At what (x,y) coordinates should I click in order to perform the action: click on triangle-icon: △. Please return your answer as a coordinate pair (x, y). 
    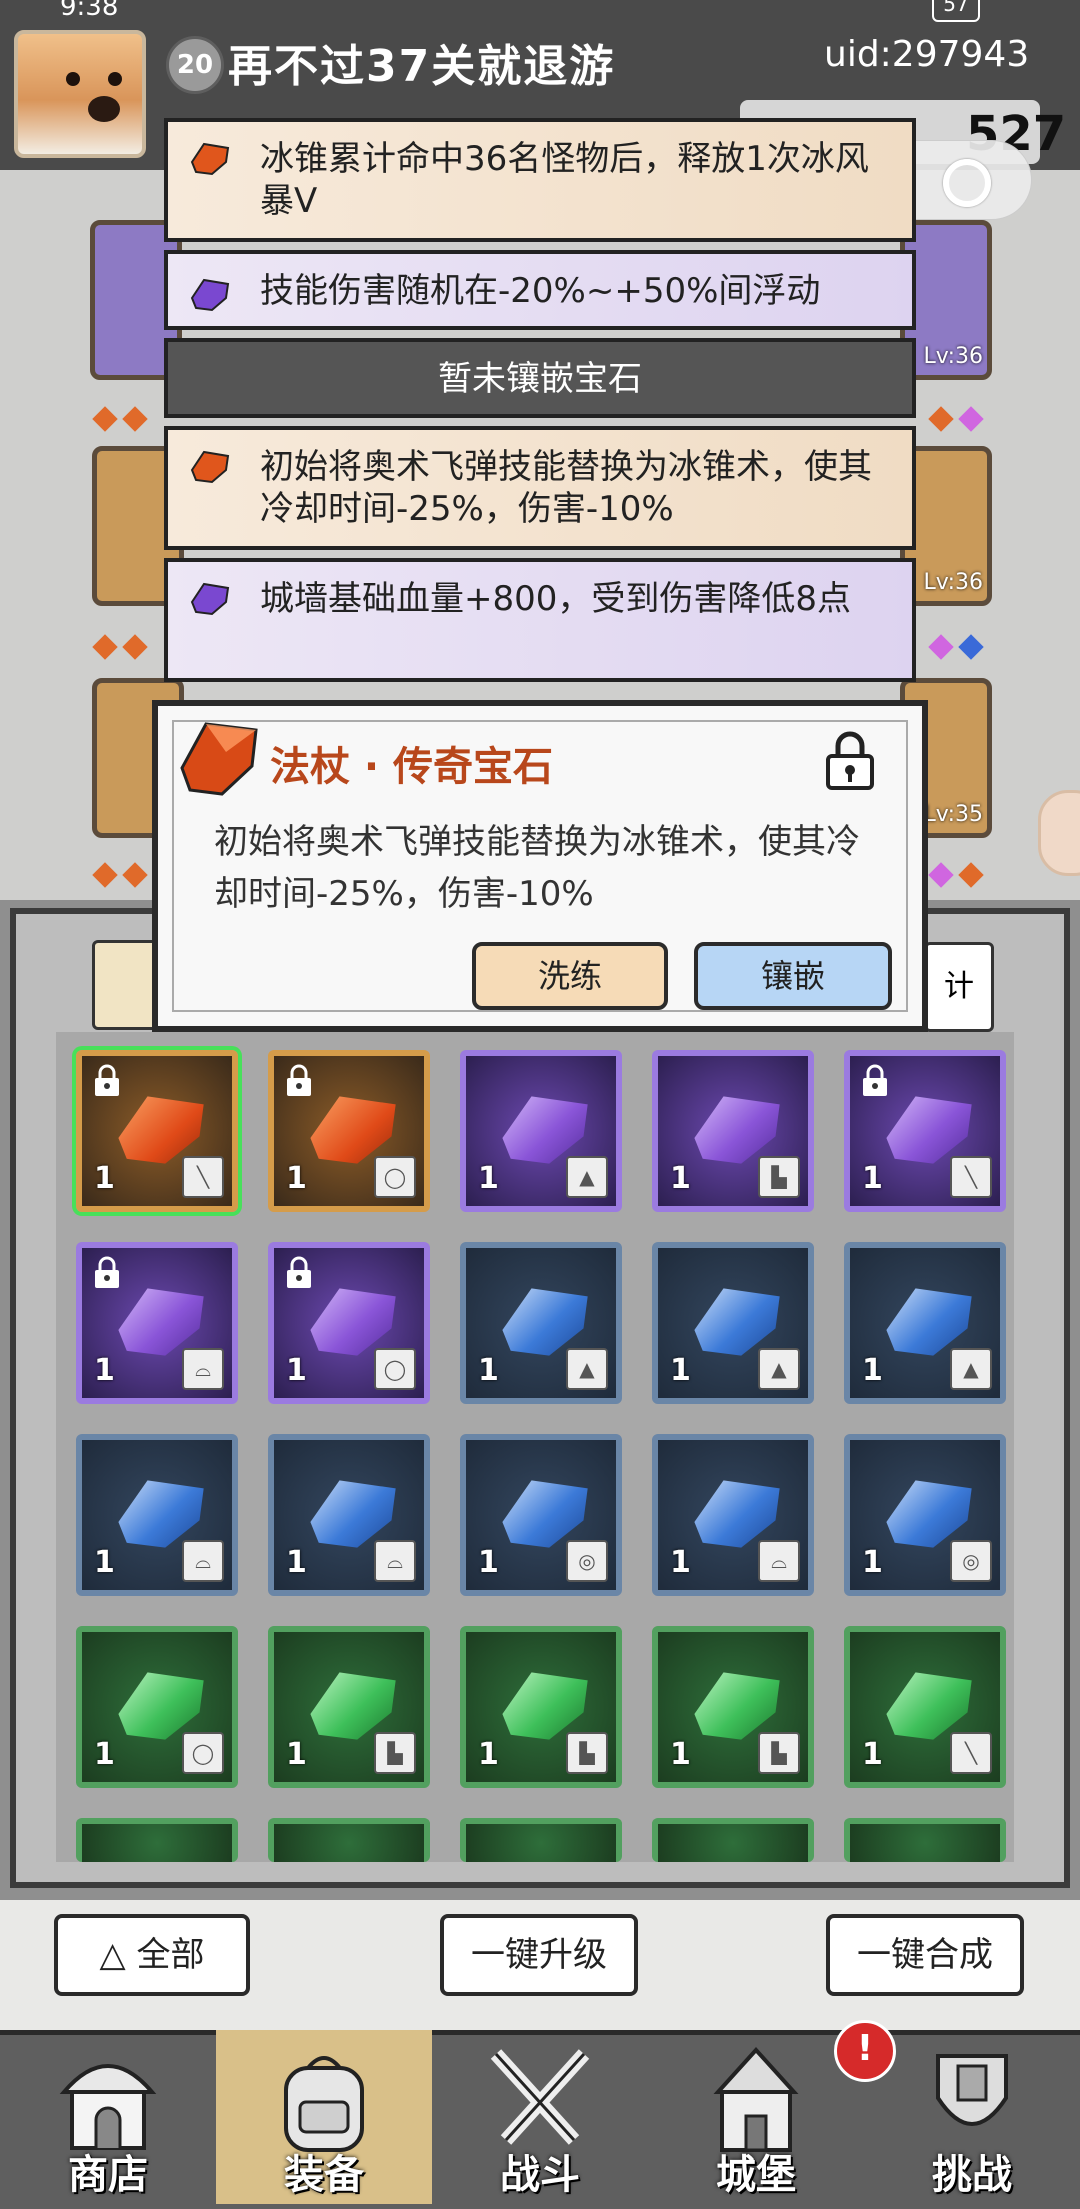
    Looking at the image, I should click on (112, 1955).